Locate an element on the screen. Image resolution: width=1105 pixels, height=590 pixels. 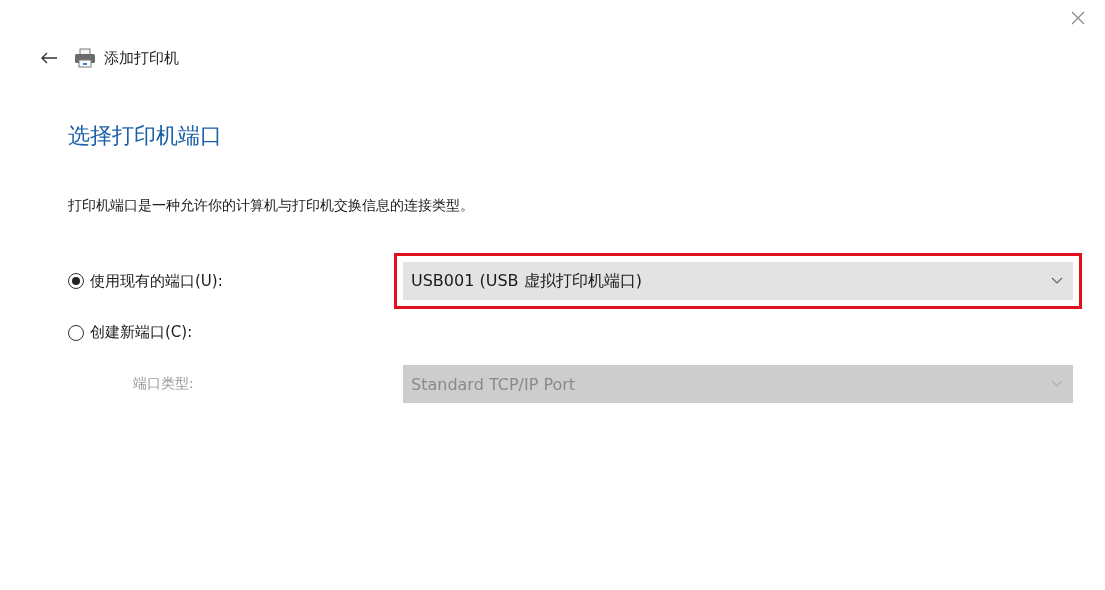
port-radio-option: 创建新端口(C): is located at coordinates (231, 332).